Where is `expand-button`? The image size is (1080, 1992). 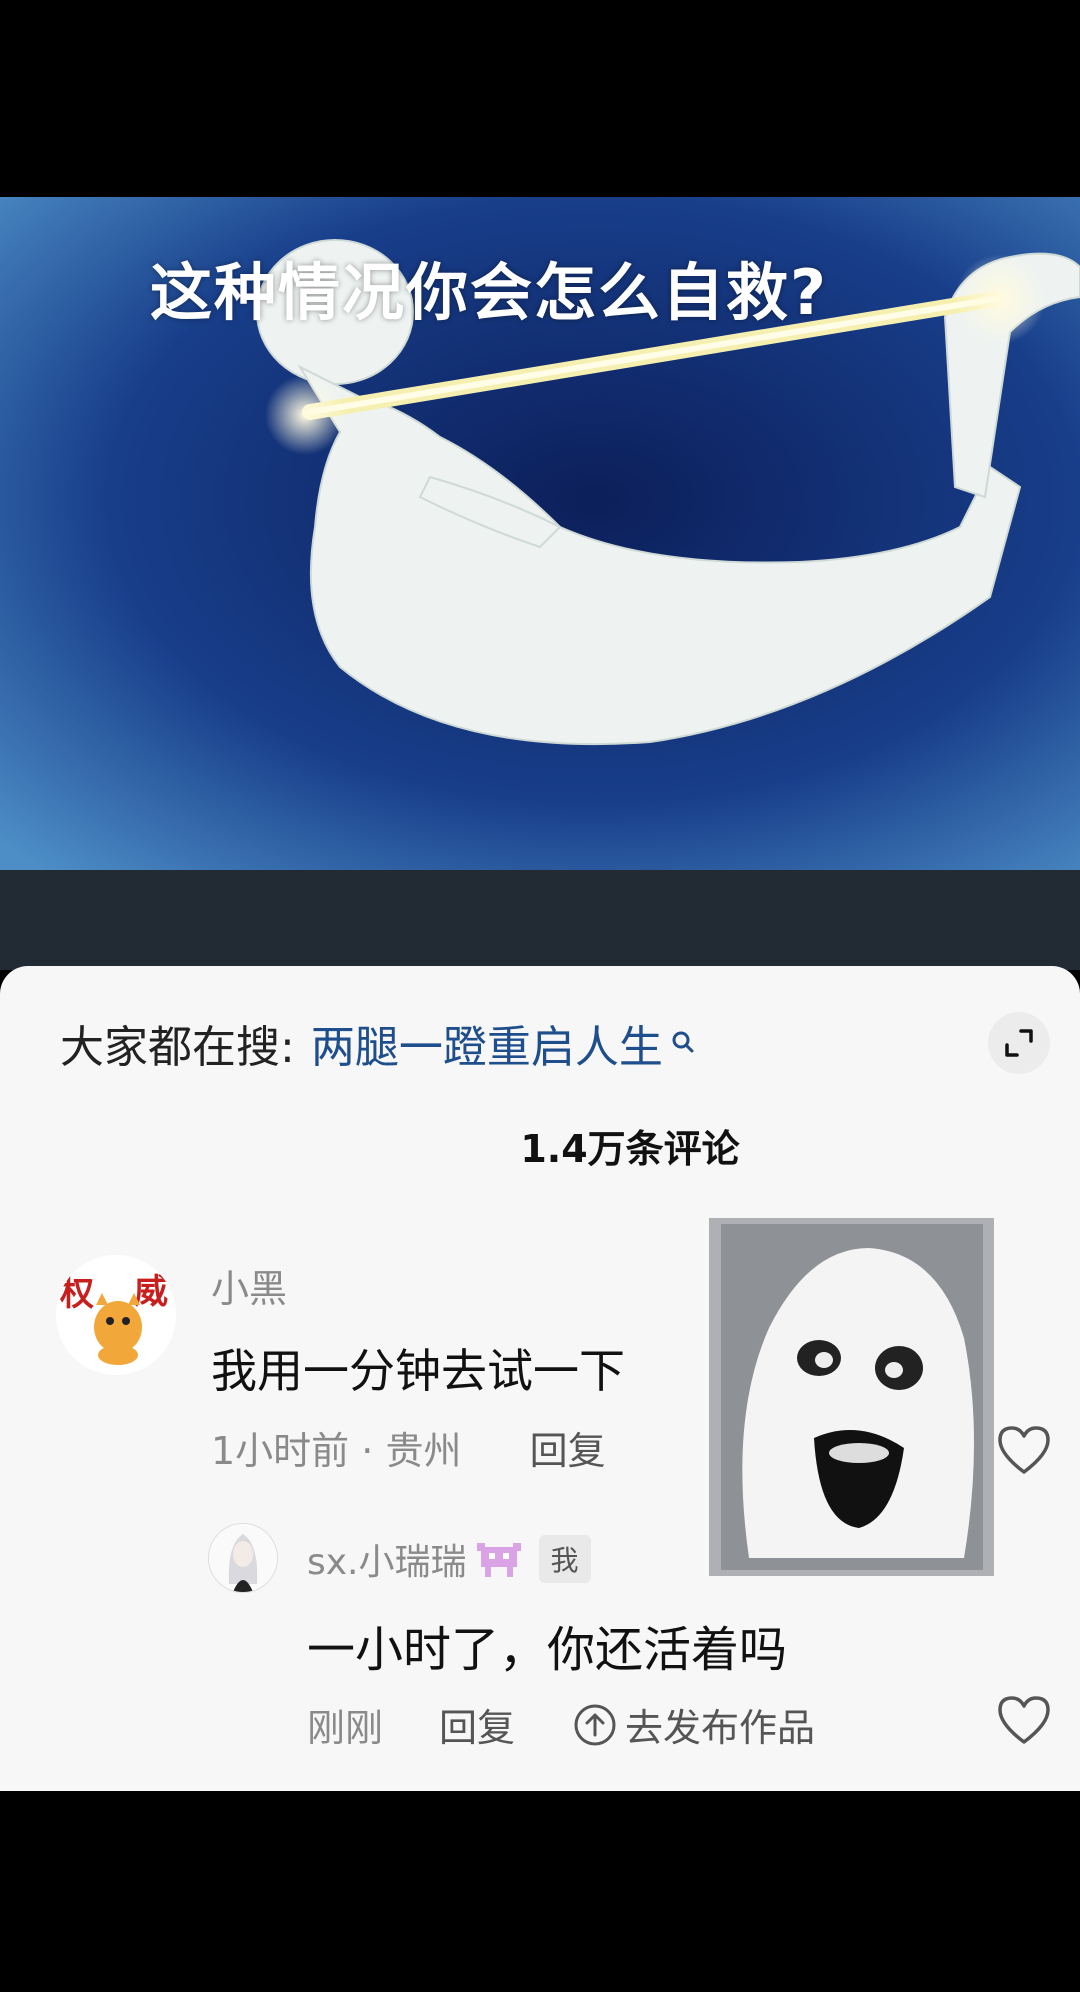
expand-button is located at coordinates (1019, 1043).